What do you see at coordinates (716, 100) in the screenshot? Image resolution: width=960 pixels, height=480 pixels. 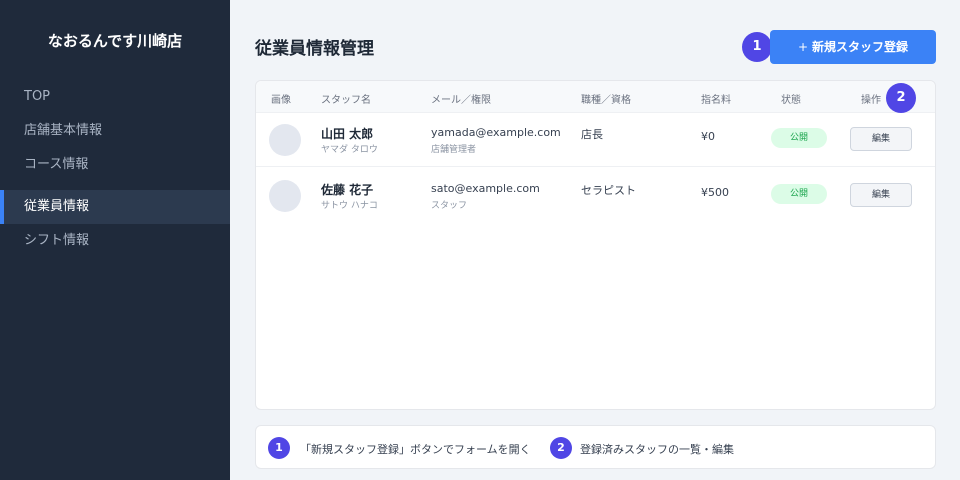 I see `column-header-fee: 指名料` at bounding box center [716, 100].